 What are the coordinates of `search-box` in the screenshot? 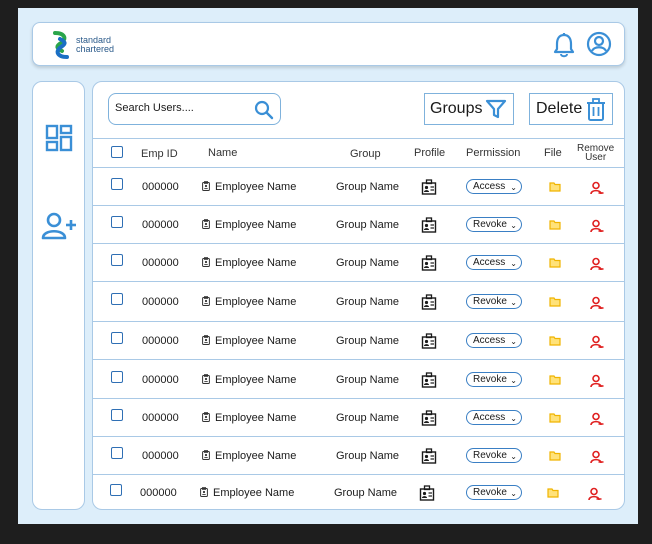 It's located at (194, 109).